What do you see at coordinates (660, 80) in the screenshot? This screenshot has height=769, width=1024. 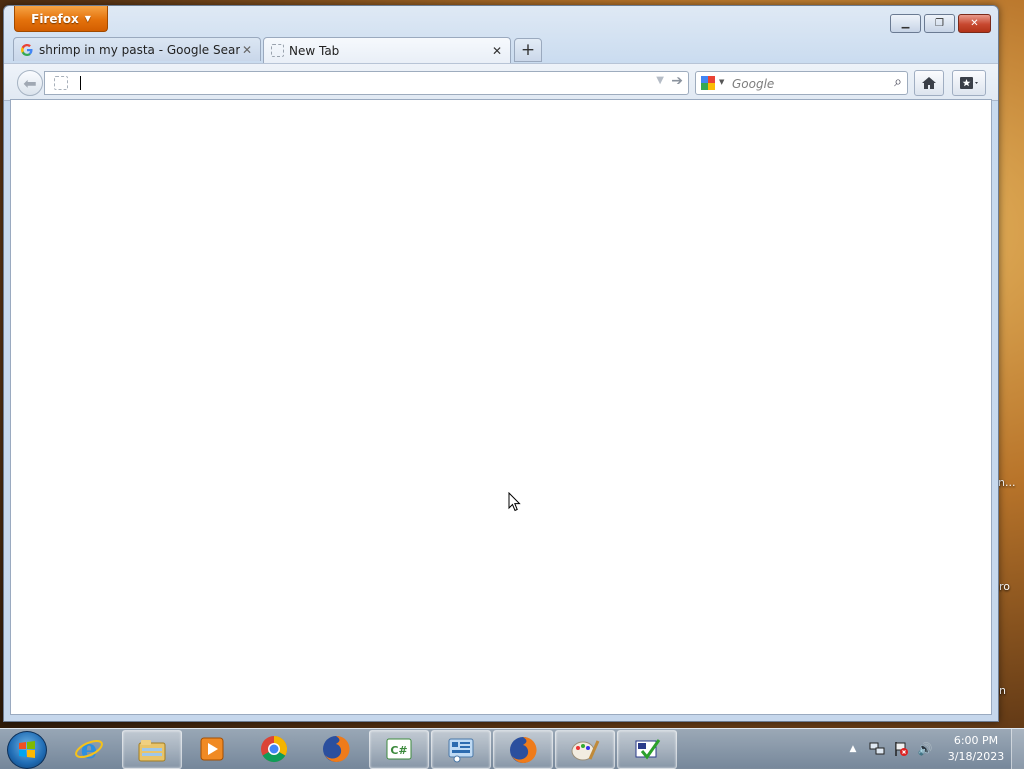 I see `history-dropdown-icon: ▼` at bounding box center [660, 80].